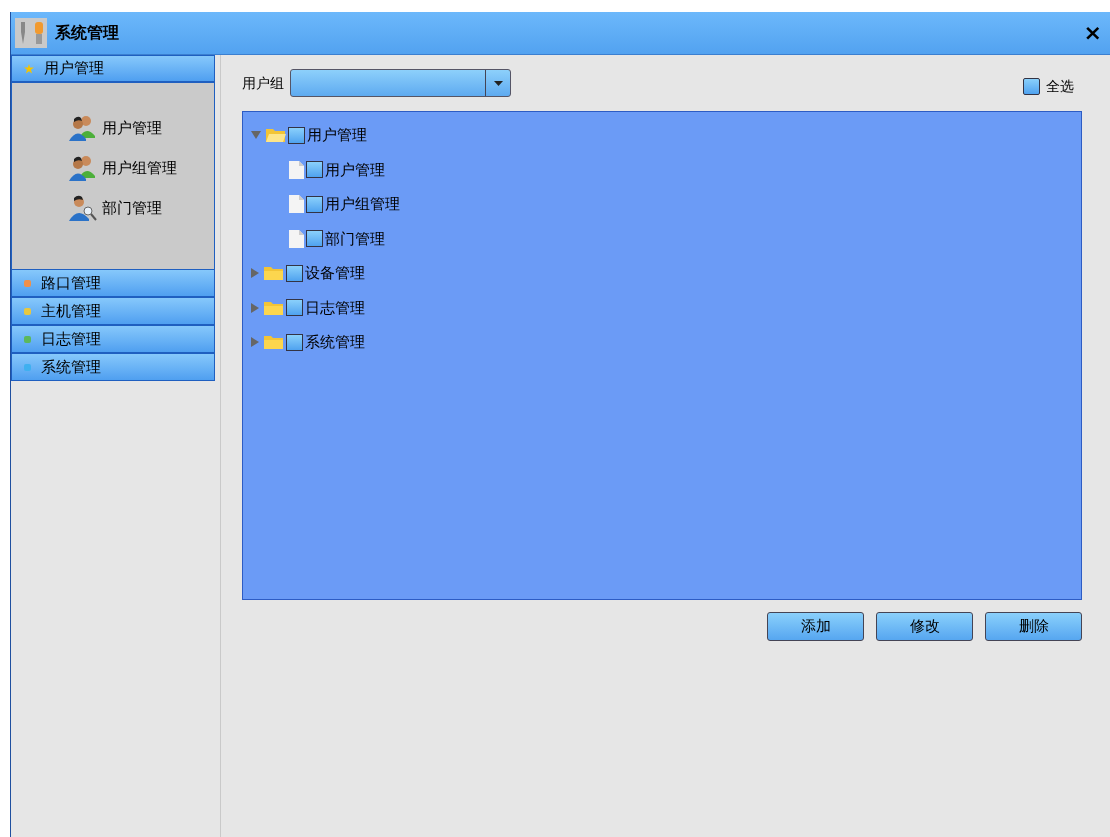  Describe the element at coordinates (74, 69) in the screenshot. I see `section-label: 用户管理` at that location.